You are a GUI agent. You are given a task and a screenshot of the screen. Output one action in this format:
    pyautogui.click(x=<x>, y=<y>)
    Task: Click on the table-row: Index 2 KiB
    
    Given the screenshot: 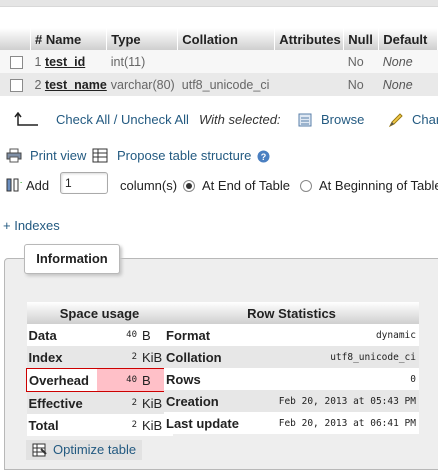 What is the action you would take?
    pyautogui.click(x=99, y=357)
    